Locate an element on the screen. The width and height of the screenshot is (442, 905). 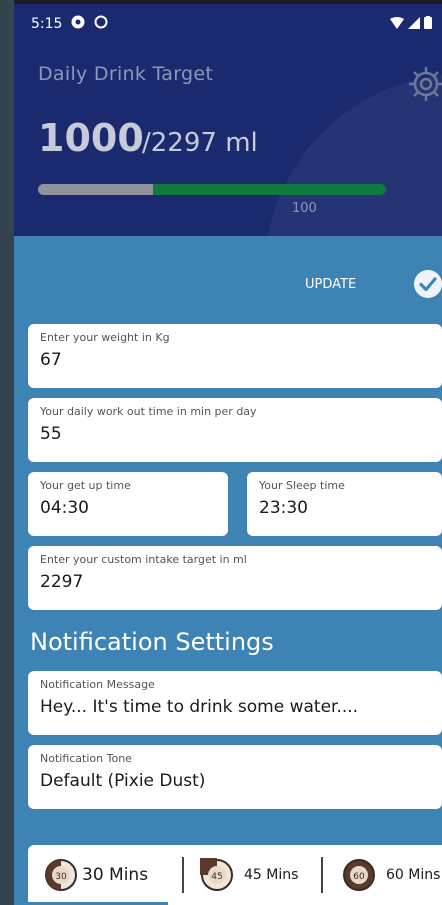
getup-time-field: Your get up time 04:30 is located at coordinates (128, 504).